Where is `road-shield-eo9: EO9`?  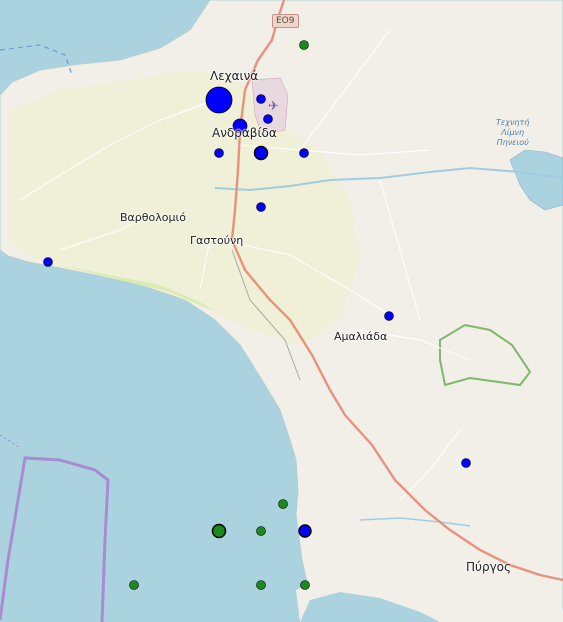
road-shield-eo9: EO9 is located at coordinates (285, 21).